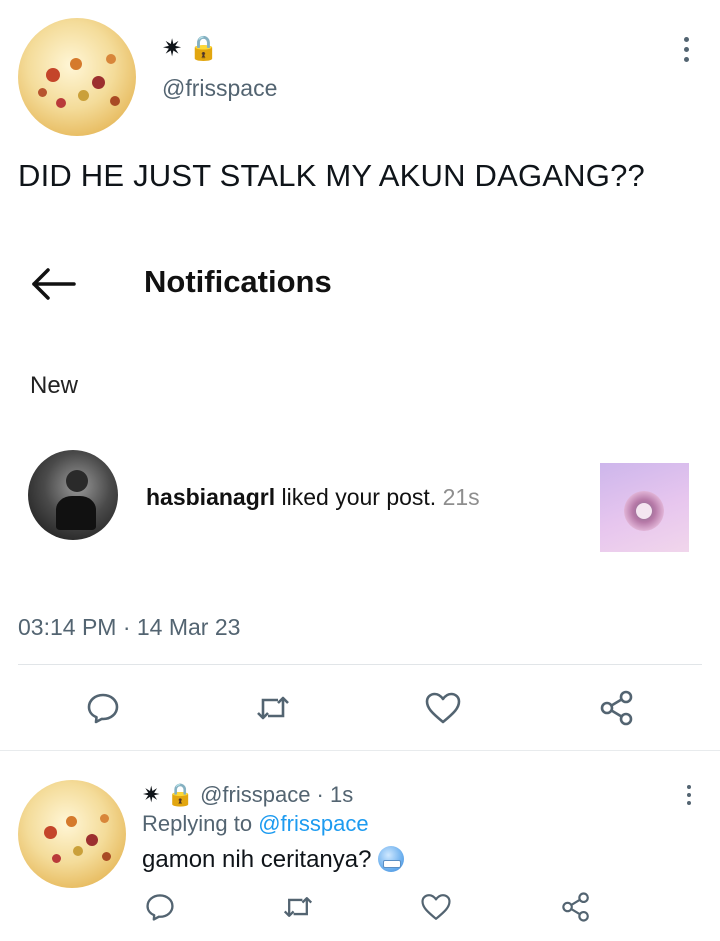 The height and width of the screenshot is (941, 720). What do you see at coordinates (168, 794) in the screenshot?
I see `reply-name-glyphs: ✷ 🔒` at bounding box center [168, 794].